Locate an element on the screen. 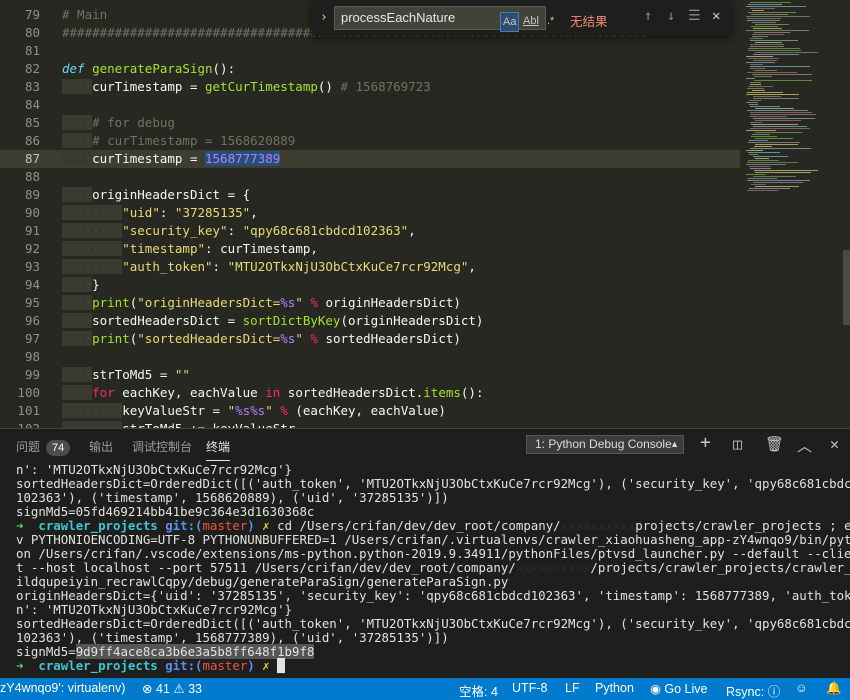 This screenshot has width=850, height=700. line-number: 83 is located at coordinates (32, 86).